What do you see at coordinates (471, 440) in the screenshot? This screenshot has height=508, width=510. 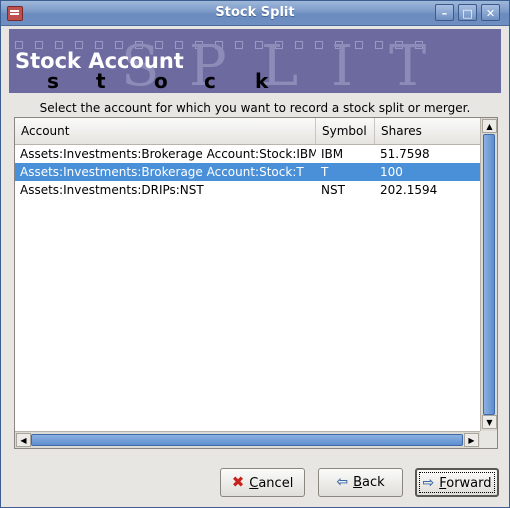 I see `scroll-right-arrow-icon: ▶` at bounding box center [471, 440].